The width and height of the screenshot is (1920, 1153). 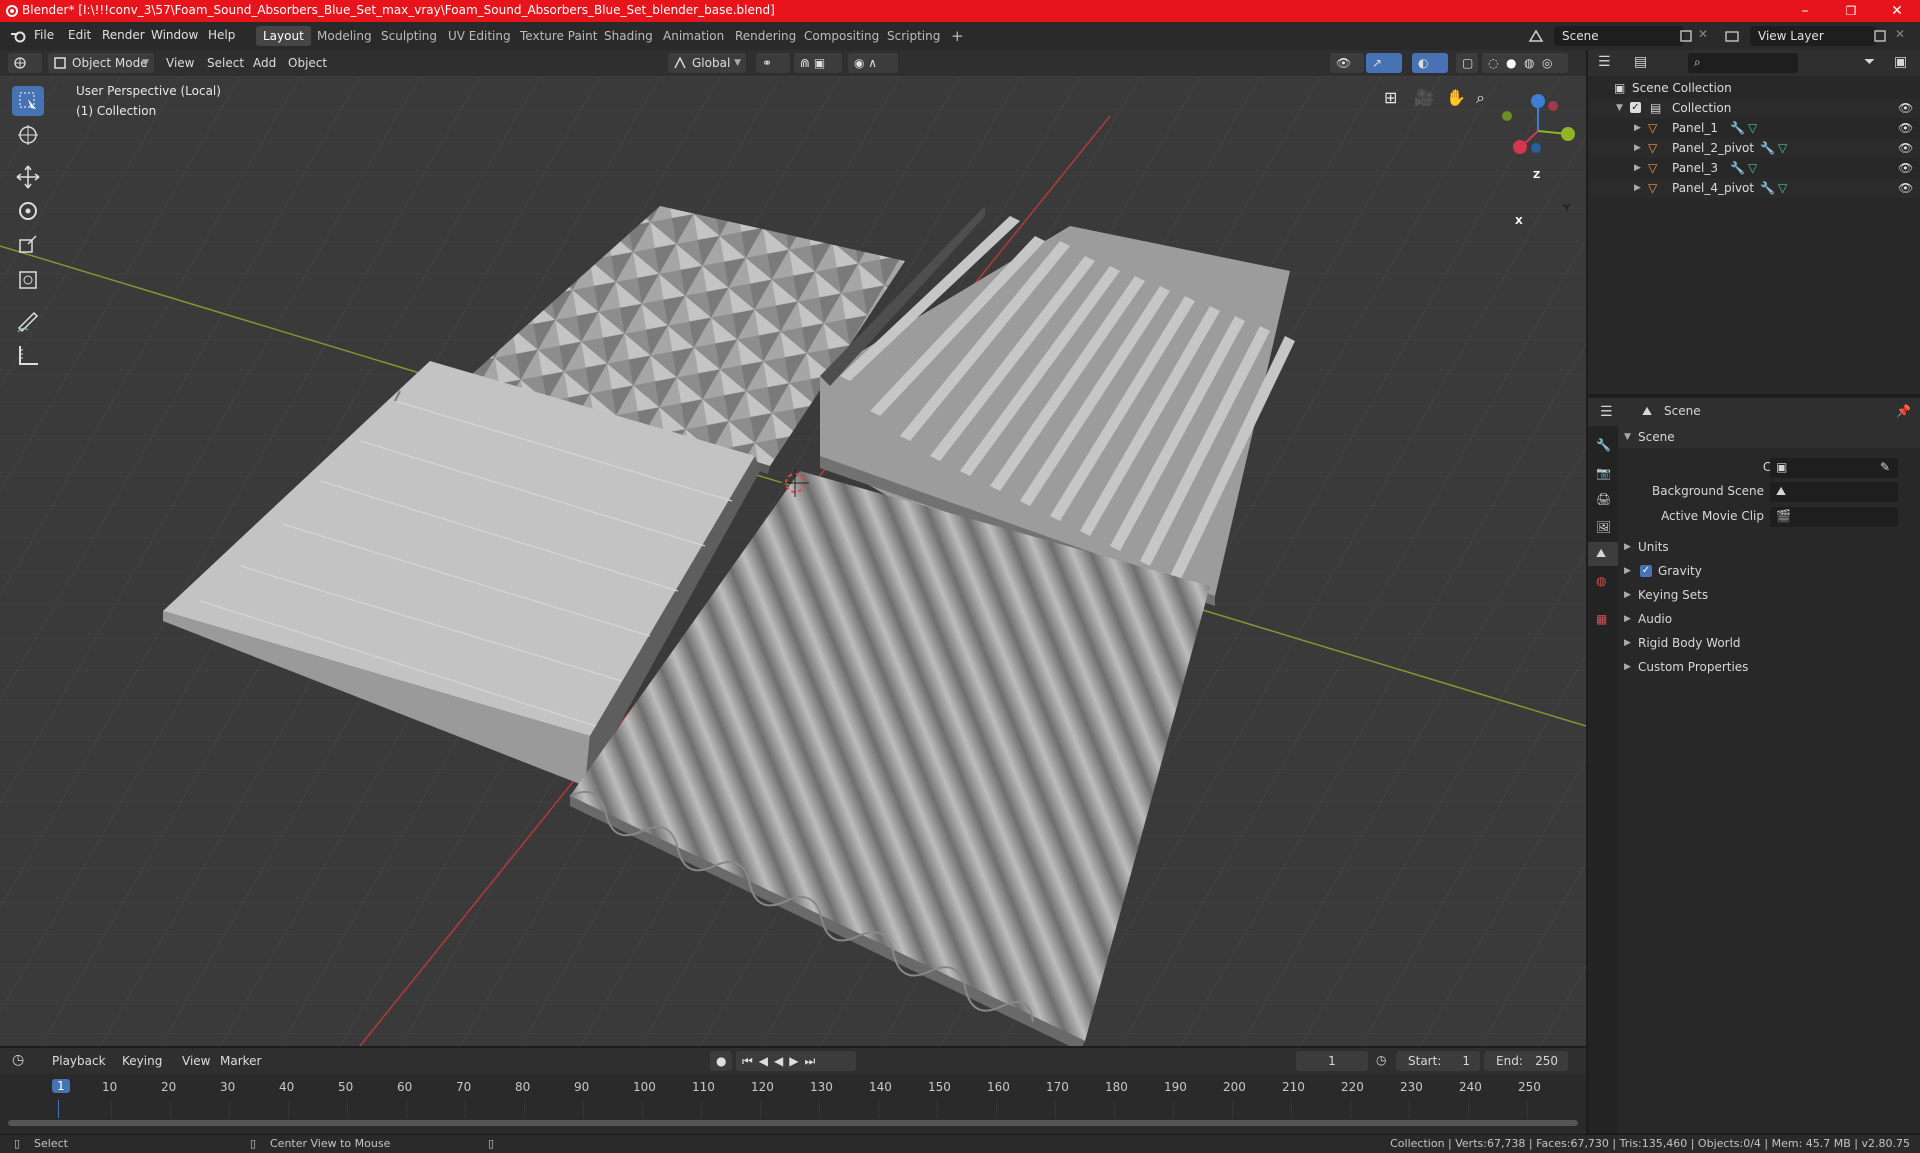 I want to click on view-layer-tab-icon: 🖼, so click(x=1603, y=527).